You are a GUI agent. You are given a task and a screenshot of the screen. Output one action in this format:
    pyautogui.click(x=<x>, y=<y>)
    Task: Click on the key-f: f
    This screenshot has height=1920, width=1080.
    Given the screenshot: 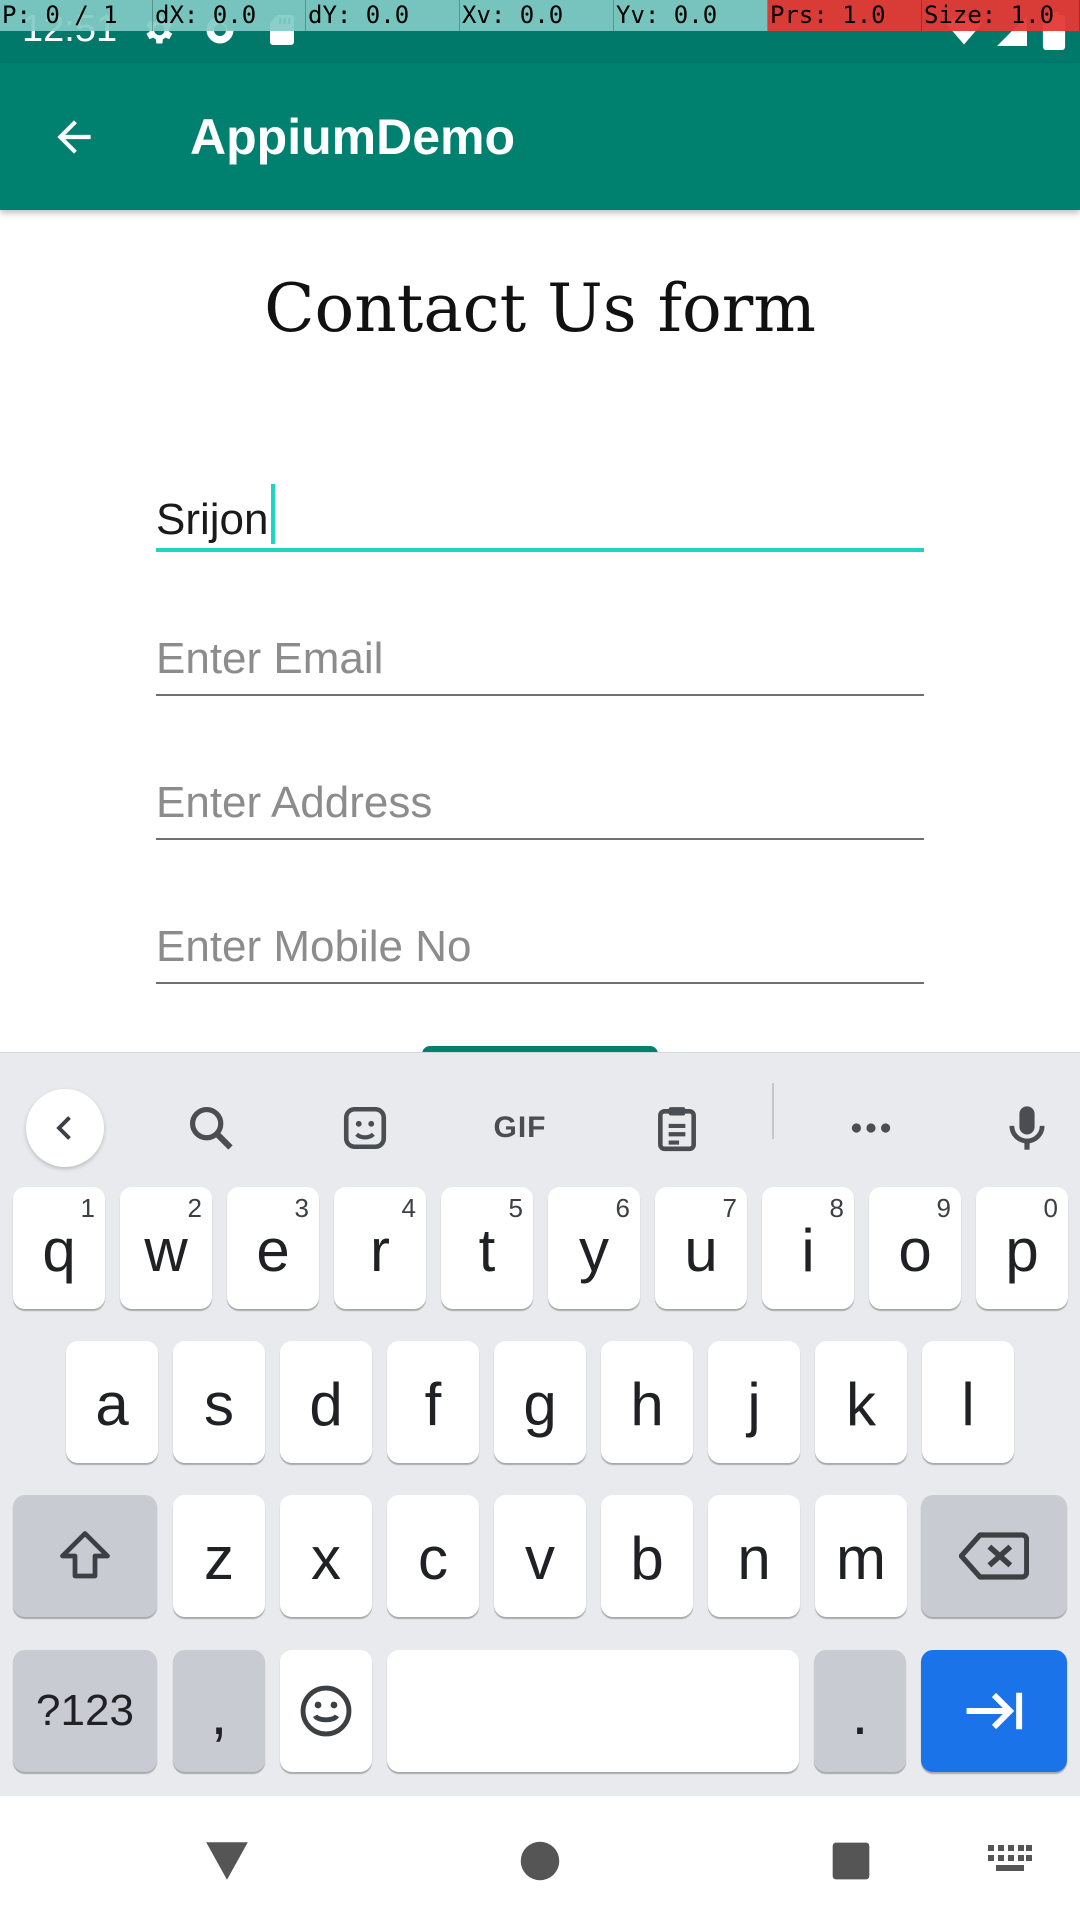 What is the action you would take?
    pyautogui.click(x=433, y=1402)
    